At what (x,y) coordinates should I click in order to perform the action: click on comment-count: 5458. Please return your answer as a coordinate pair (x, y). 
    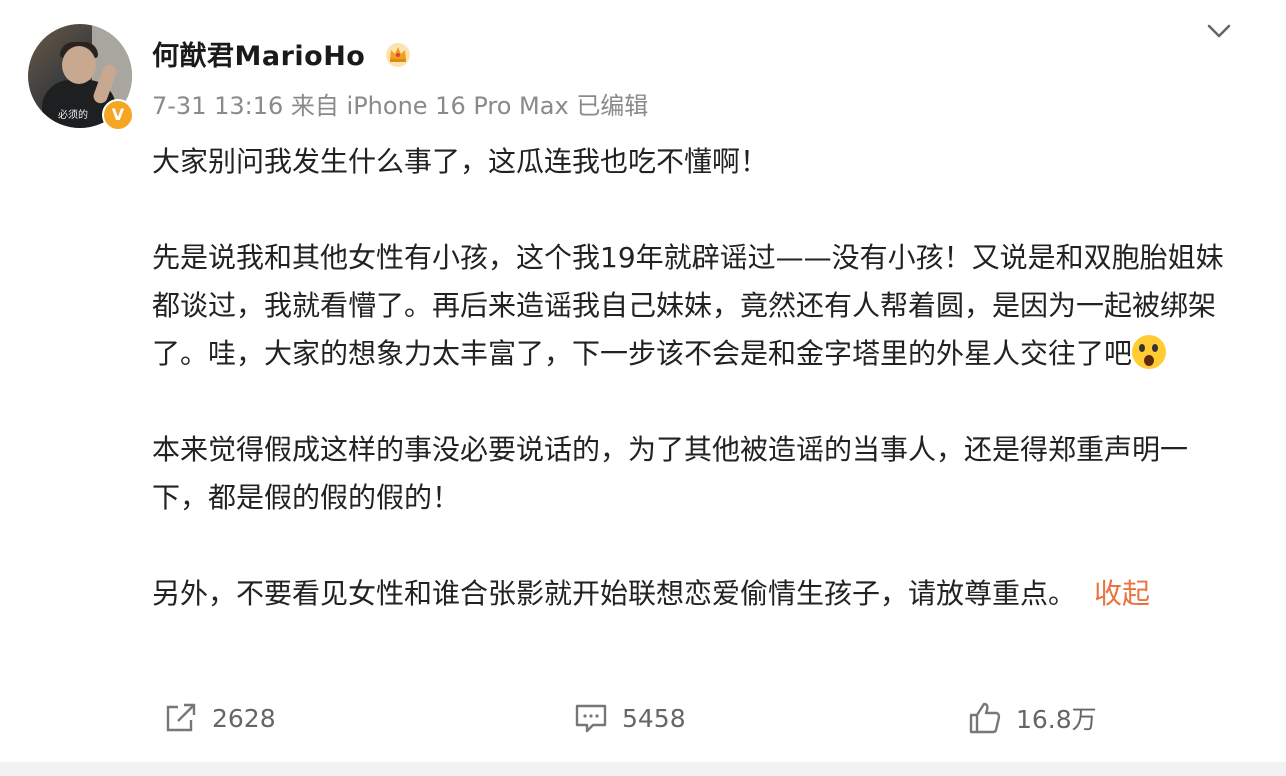
    Looking at the image, I should click on (654, 718).